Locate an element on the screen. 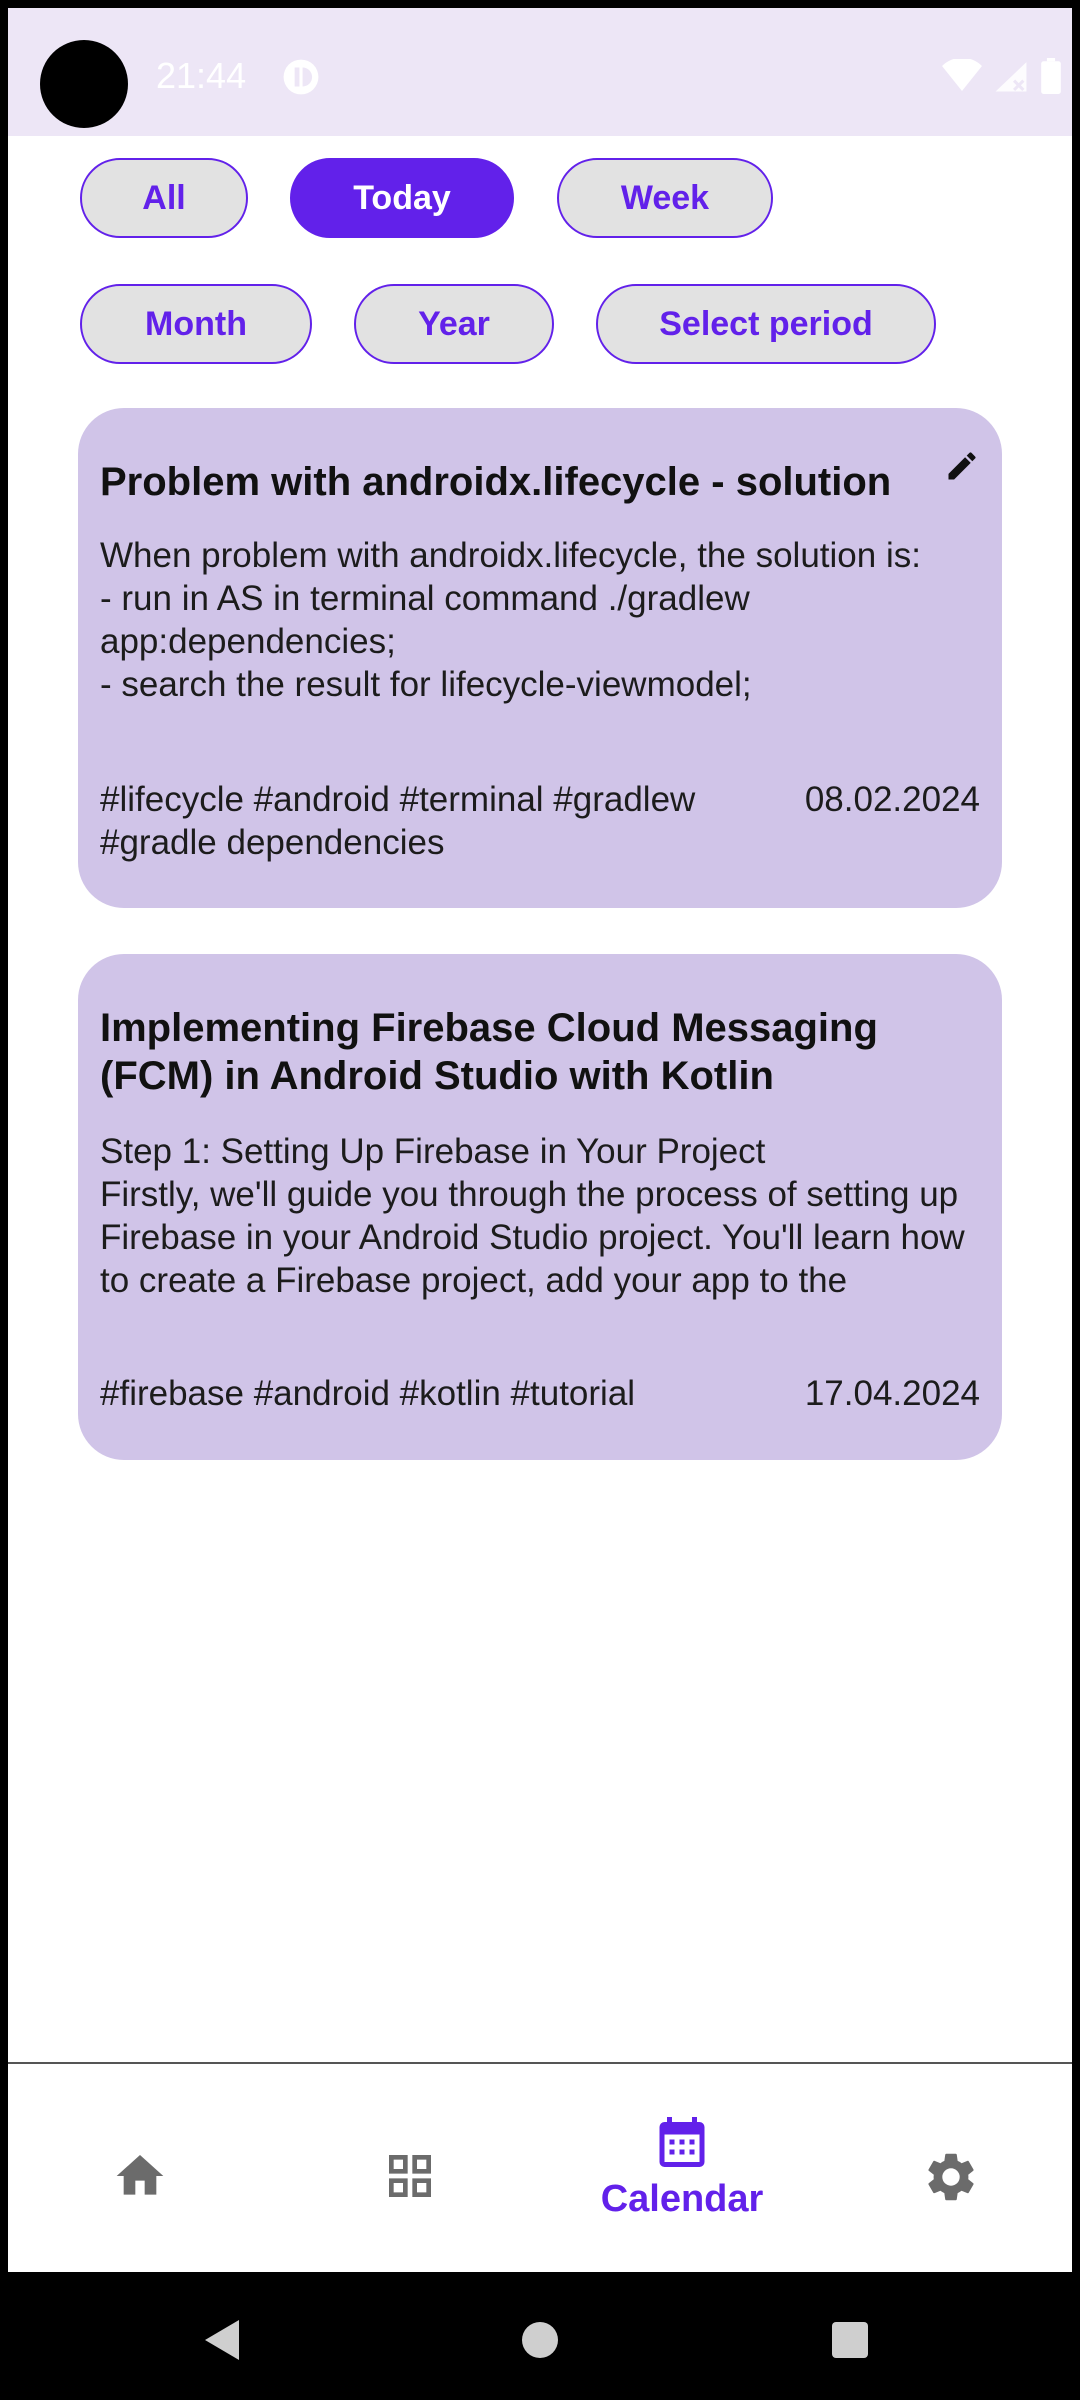 The height and width of the screenshot is (2400, 1080). nav-item-home is located at coordinates (140, 2176).